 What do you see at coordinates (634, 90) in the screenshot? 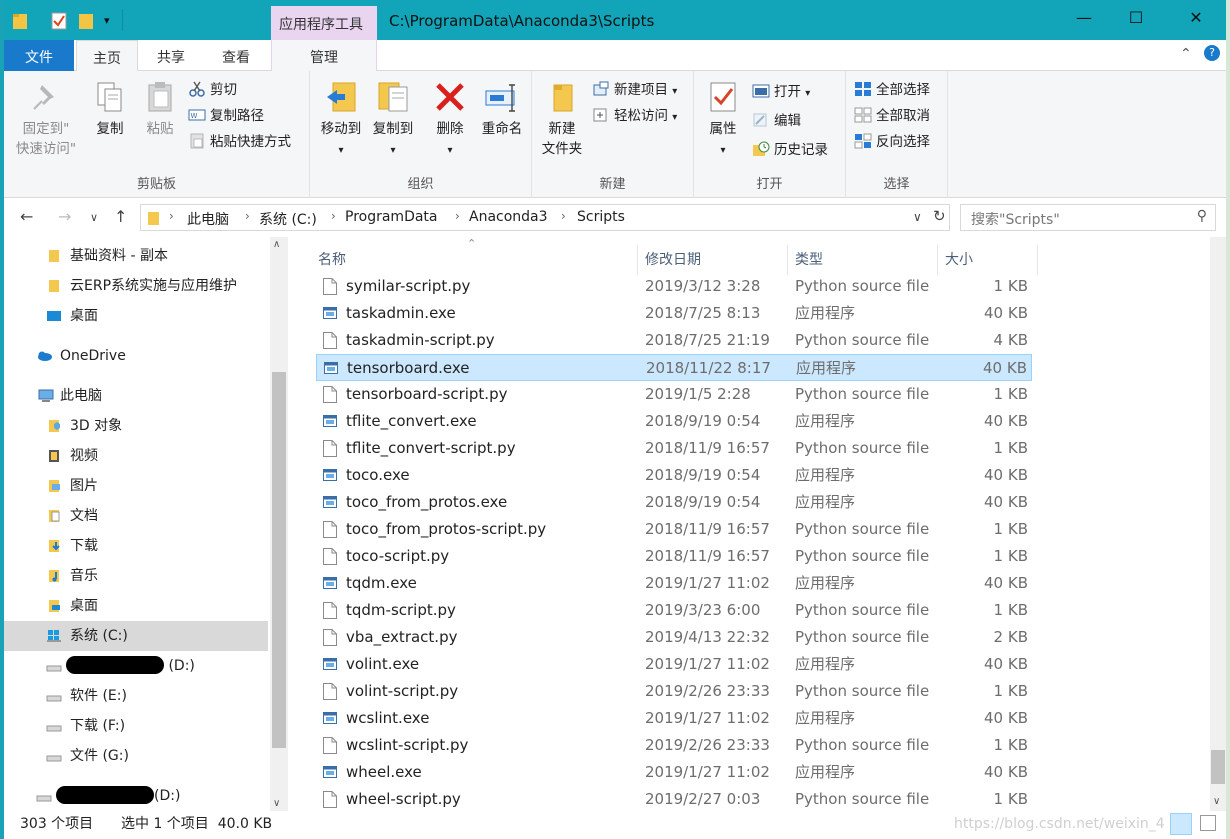
I see `new-item-button: 新建项目 ▾` at bounding box center [634, 90].